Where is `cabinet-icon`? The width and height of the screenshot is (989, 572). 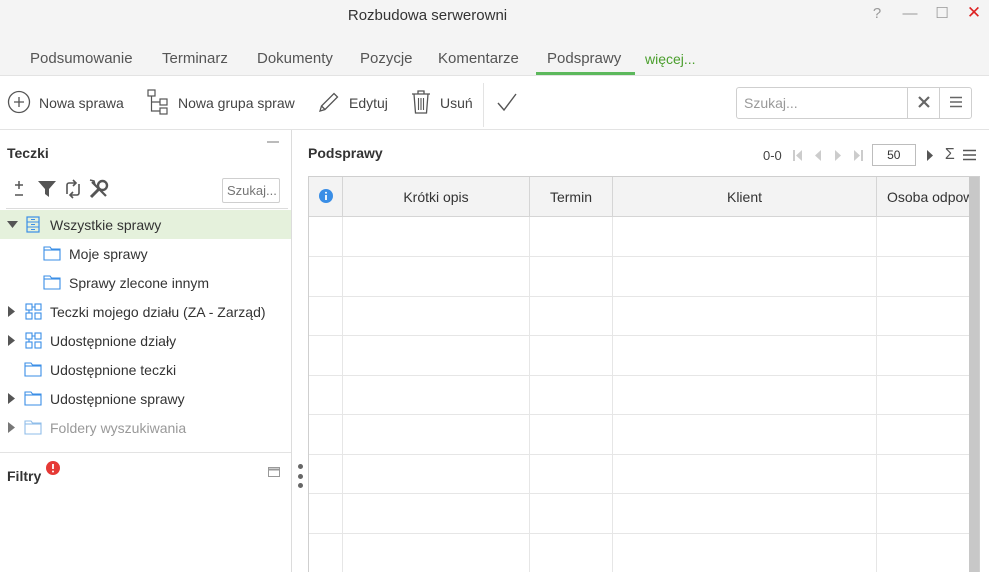
cabinet-icon is located at coordinates (33, 224).